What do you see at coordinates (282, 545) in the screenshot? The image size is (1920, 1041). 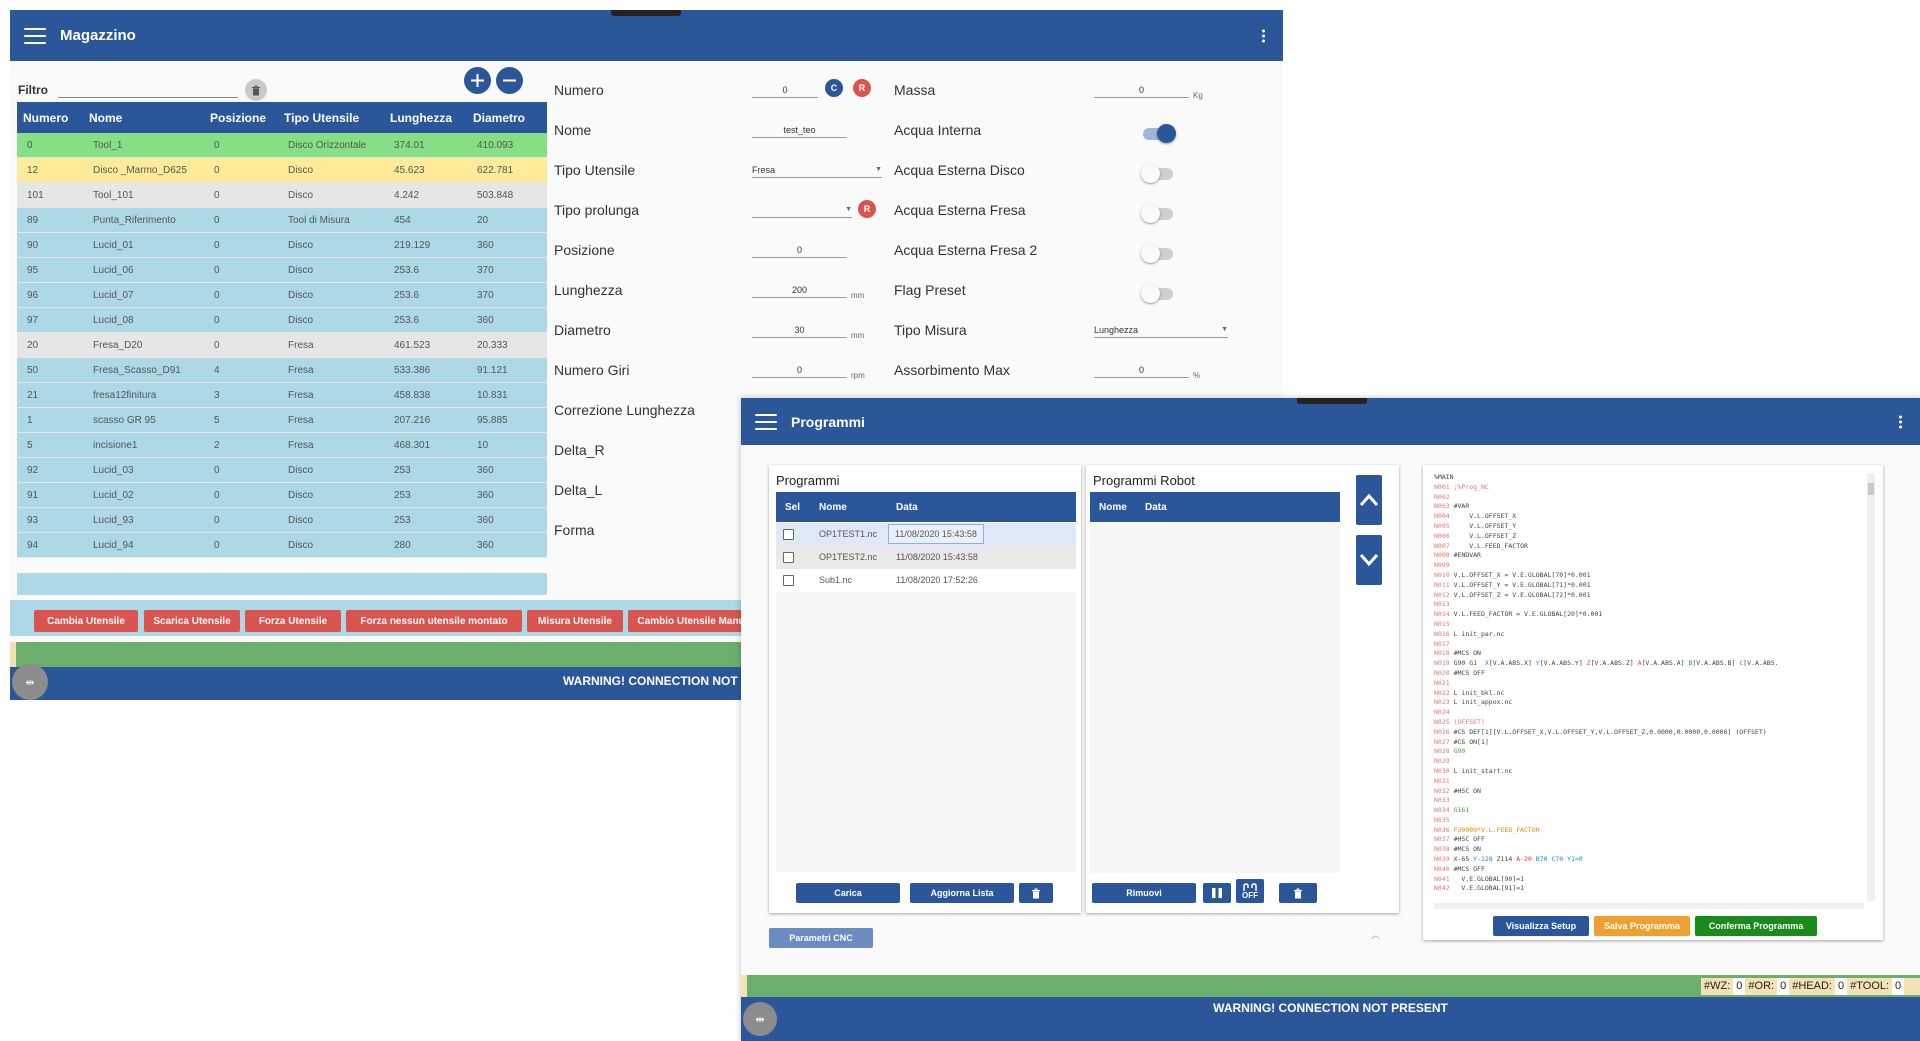 I see `tool-row: 94 Lucid_94 0 Disco 280 360` at bounding box center [282, 545].